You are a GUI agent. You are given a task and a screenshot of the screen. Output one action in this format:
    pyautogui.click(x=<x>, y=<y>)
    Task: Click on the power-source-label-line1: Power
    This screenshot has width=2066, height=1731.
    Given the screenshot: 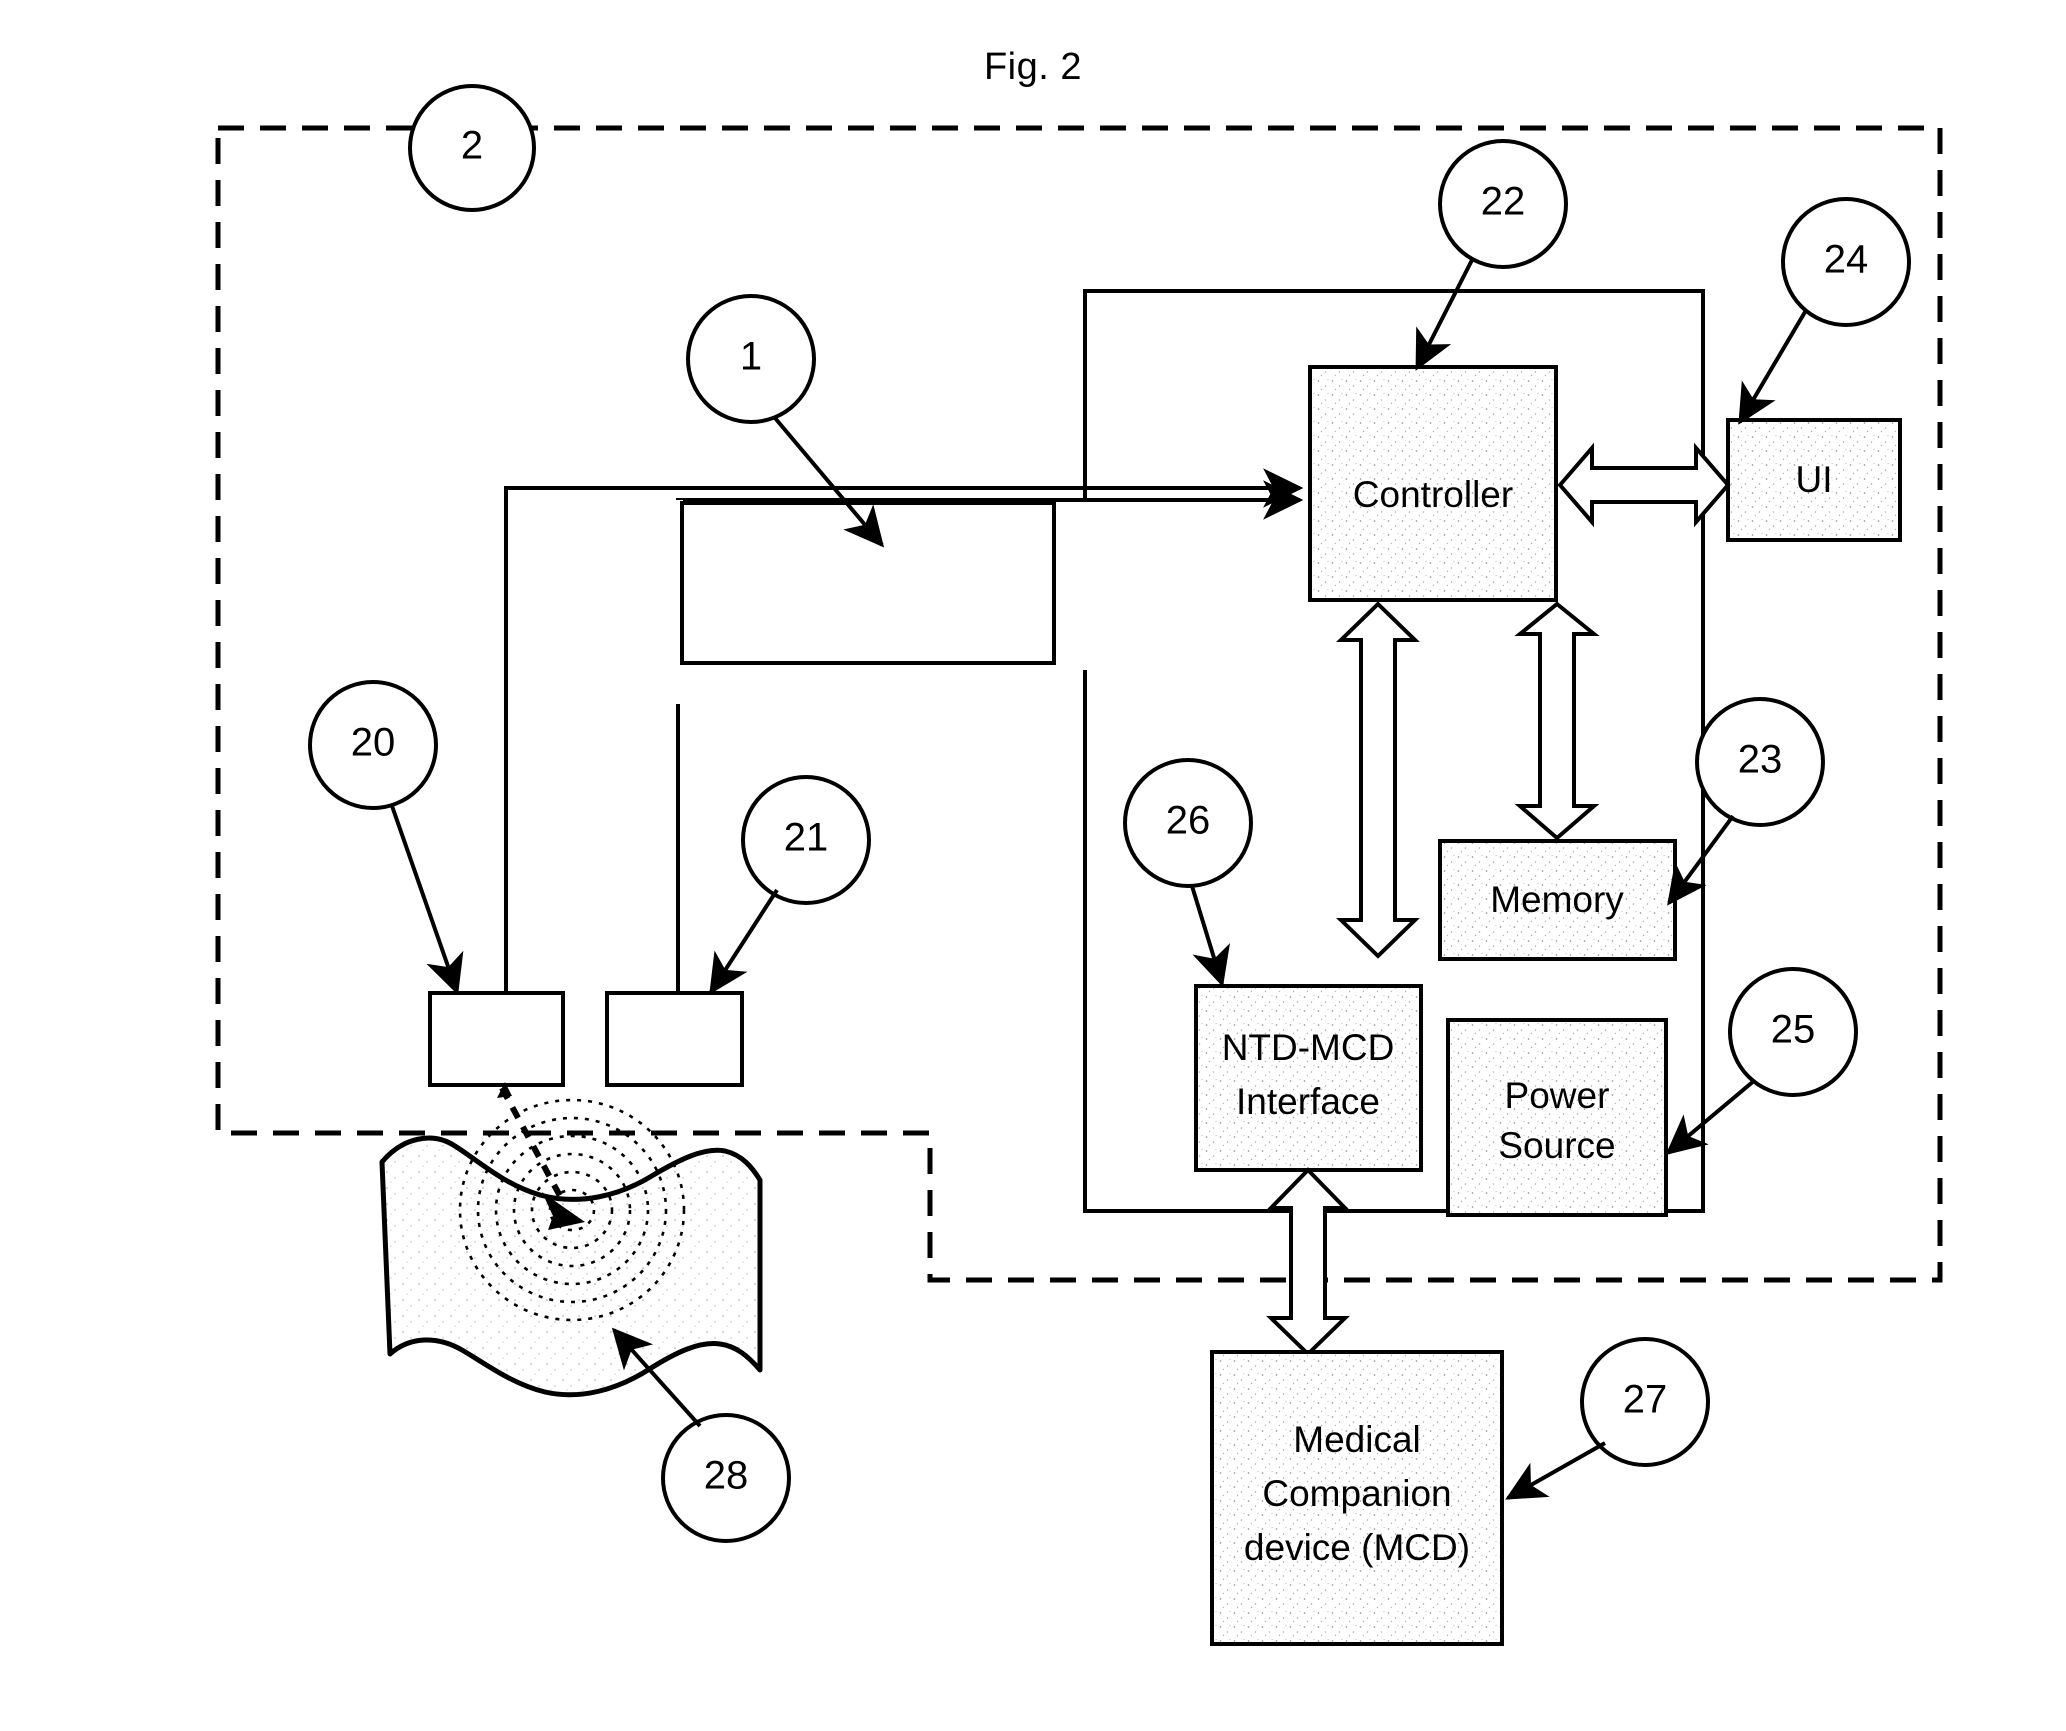 What is the action you would take?
    pyautogui.click(x=1557, y=1095)
    